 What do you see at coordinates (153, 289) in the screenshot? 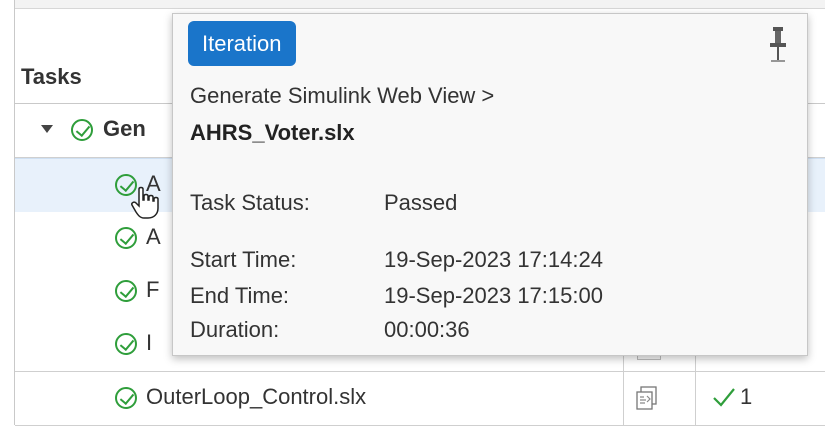
I see `task-row-label: F` at bounding box center [153, 289].